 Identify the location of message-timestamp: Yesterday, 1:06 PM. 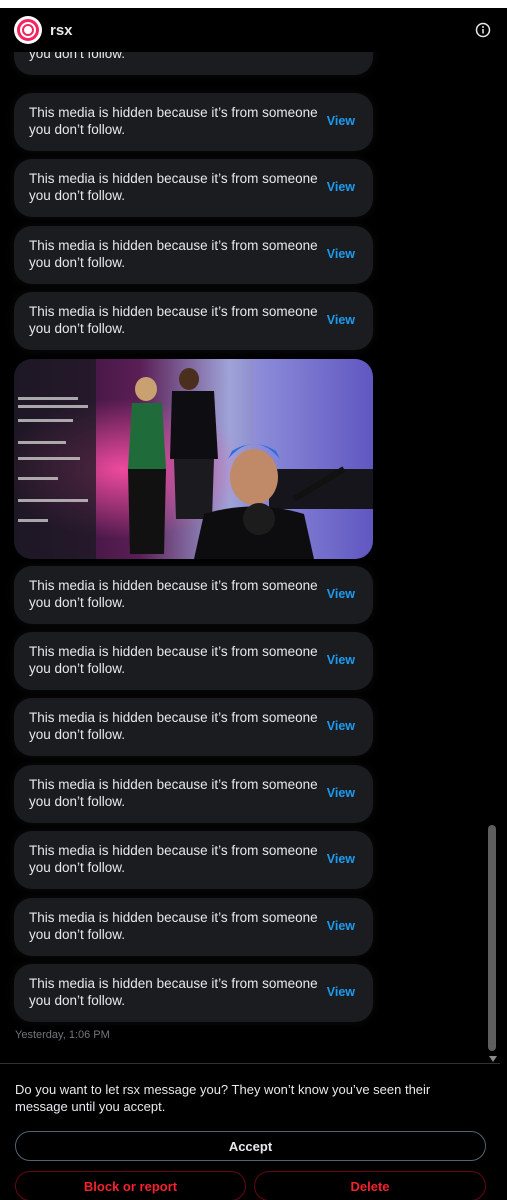
(62, 1035).